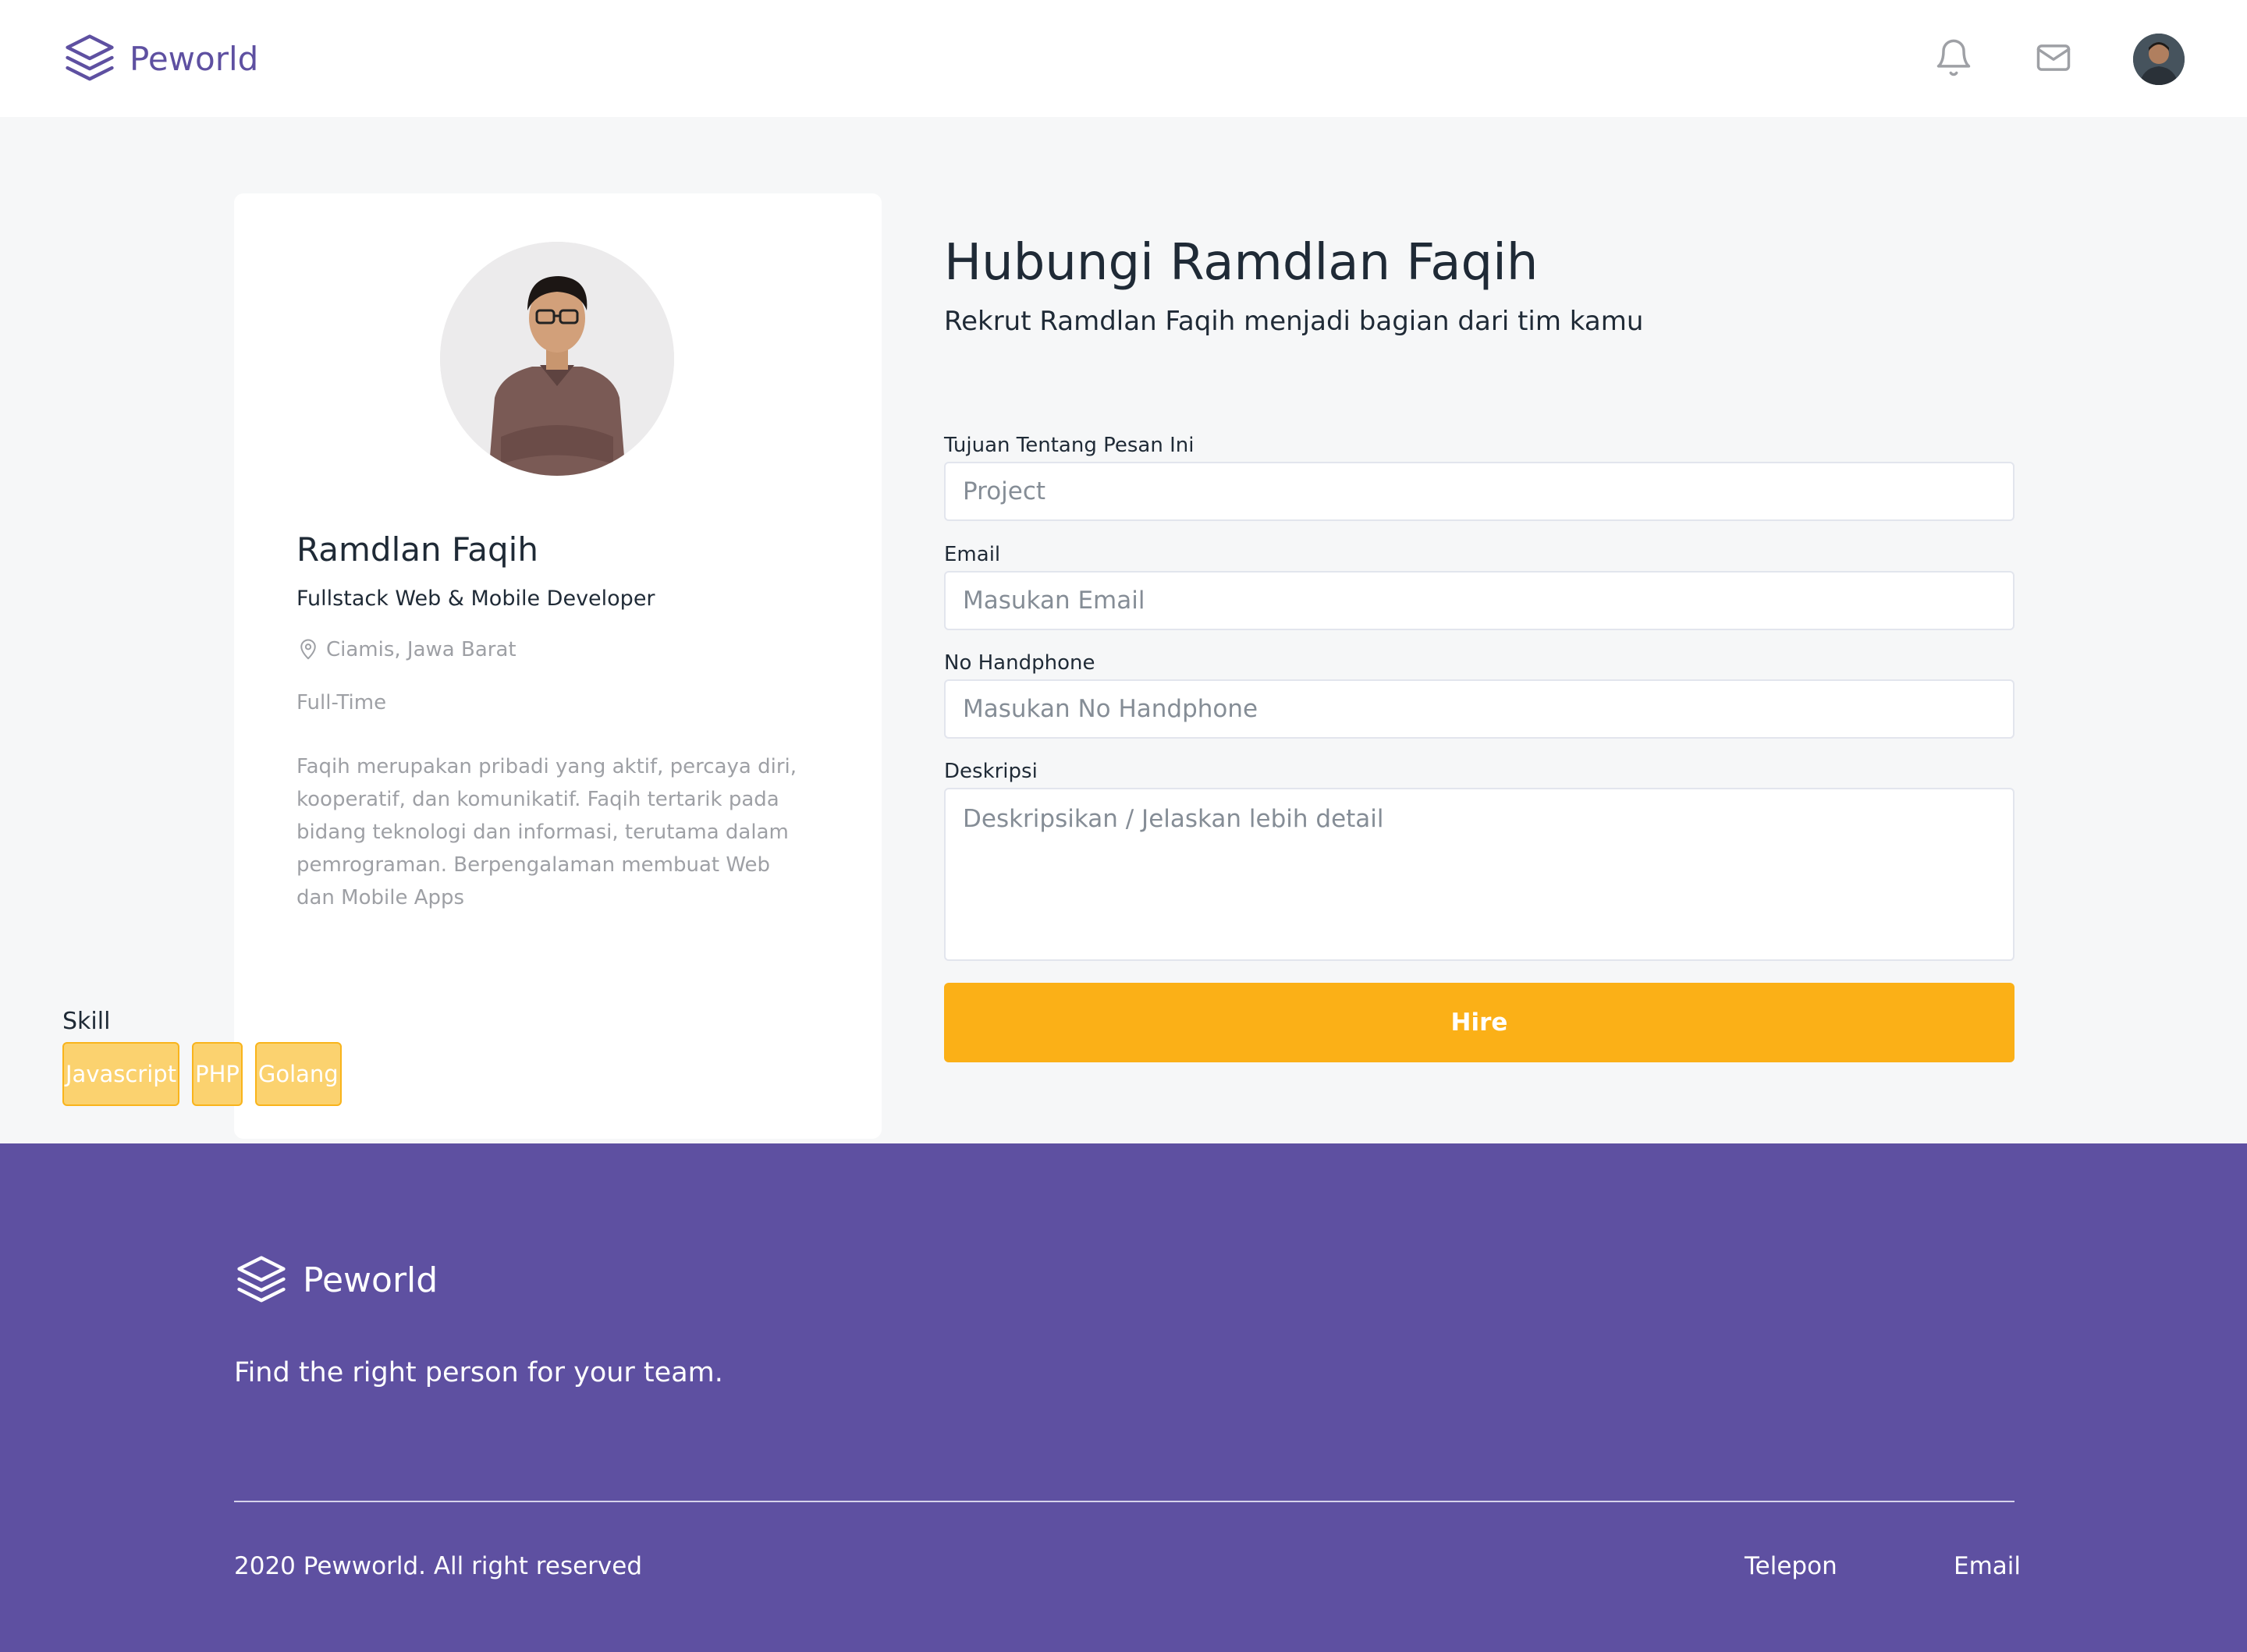 The width and height of the screenshot is (2247, 1652). What do you see at coordinates (86, 1021) in the screenshot?
I see `skill-title: Skill` at bounding box center [86, 1021].